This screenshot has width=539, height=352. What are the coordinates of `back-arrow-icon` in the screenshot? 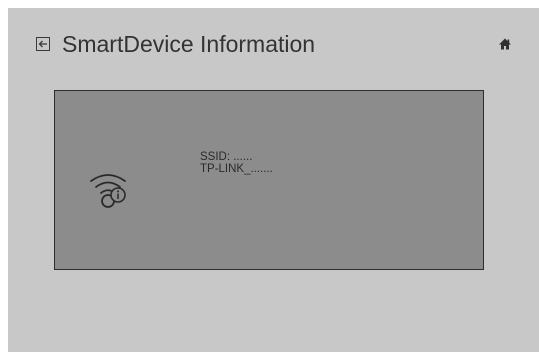 It's located at (42, 44).